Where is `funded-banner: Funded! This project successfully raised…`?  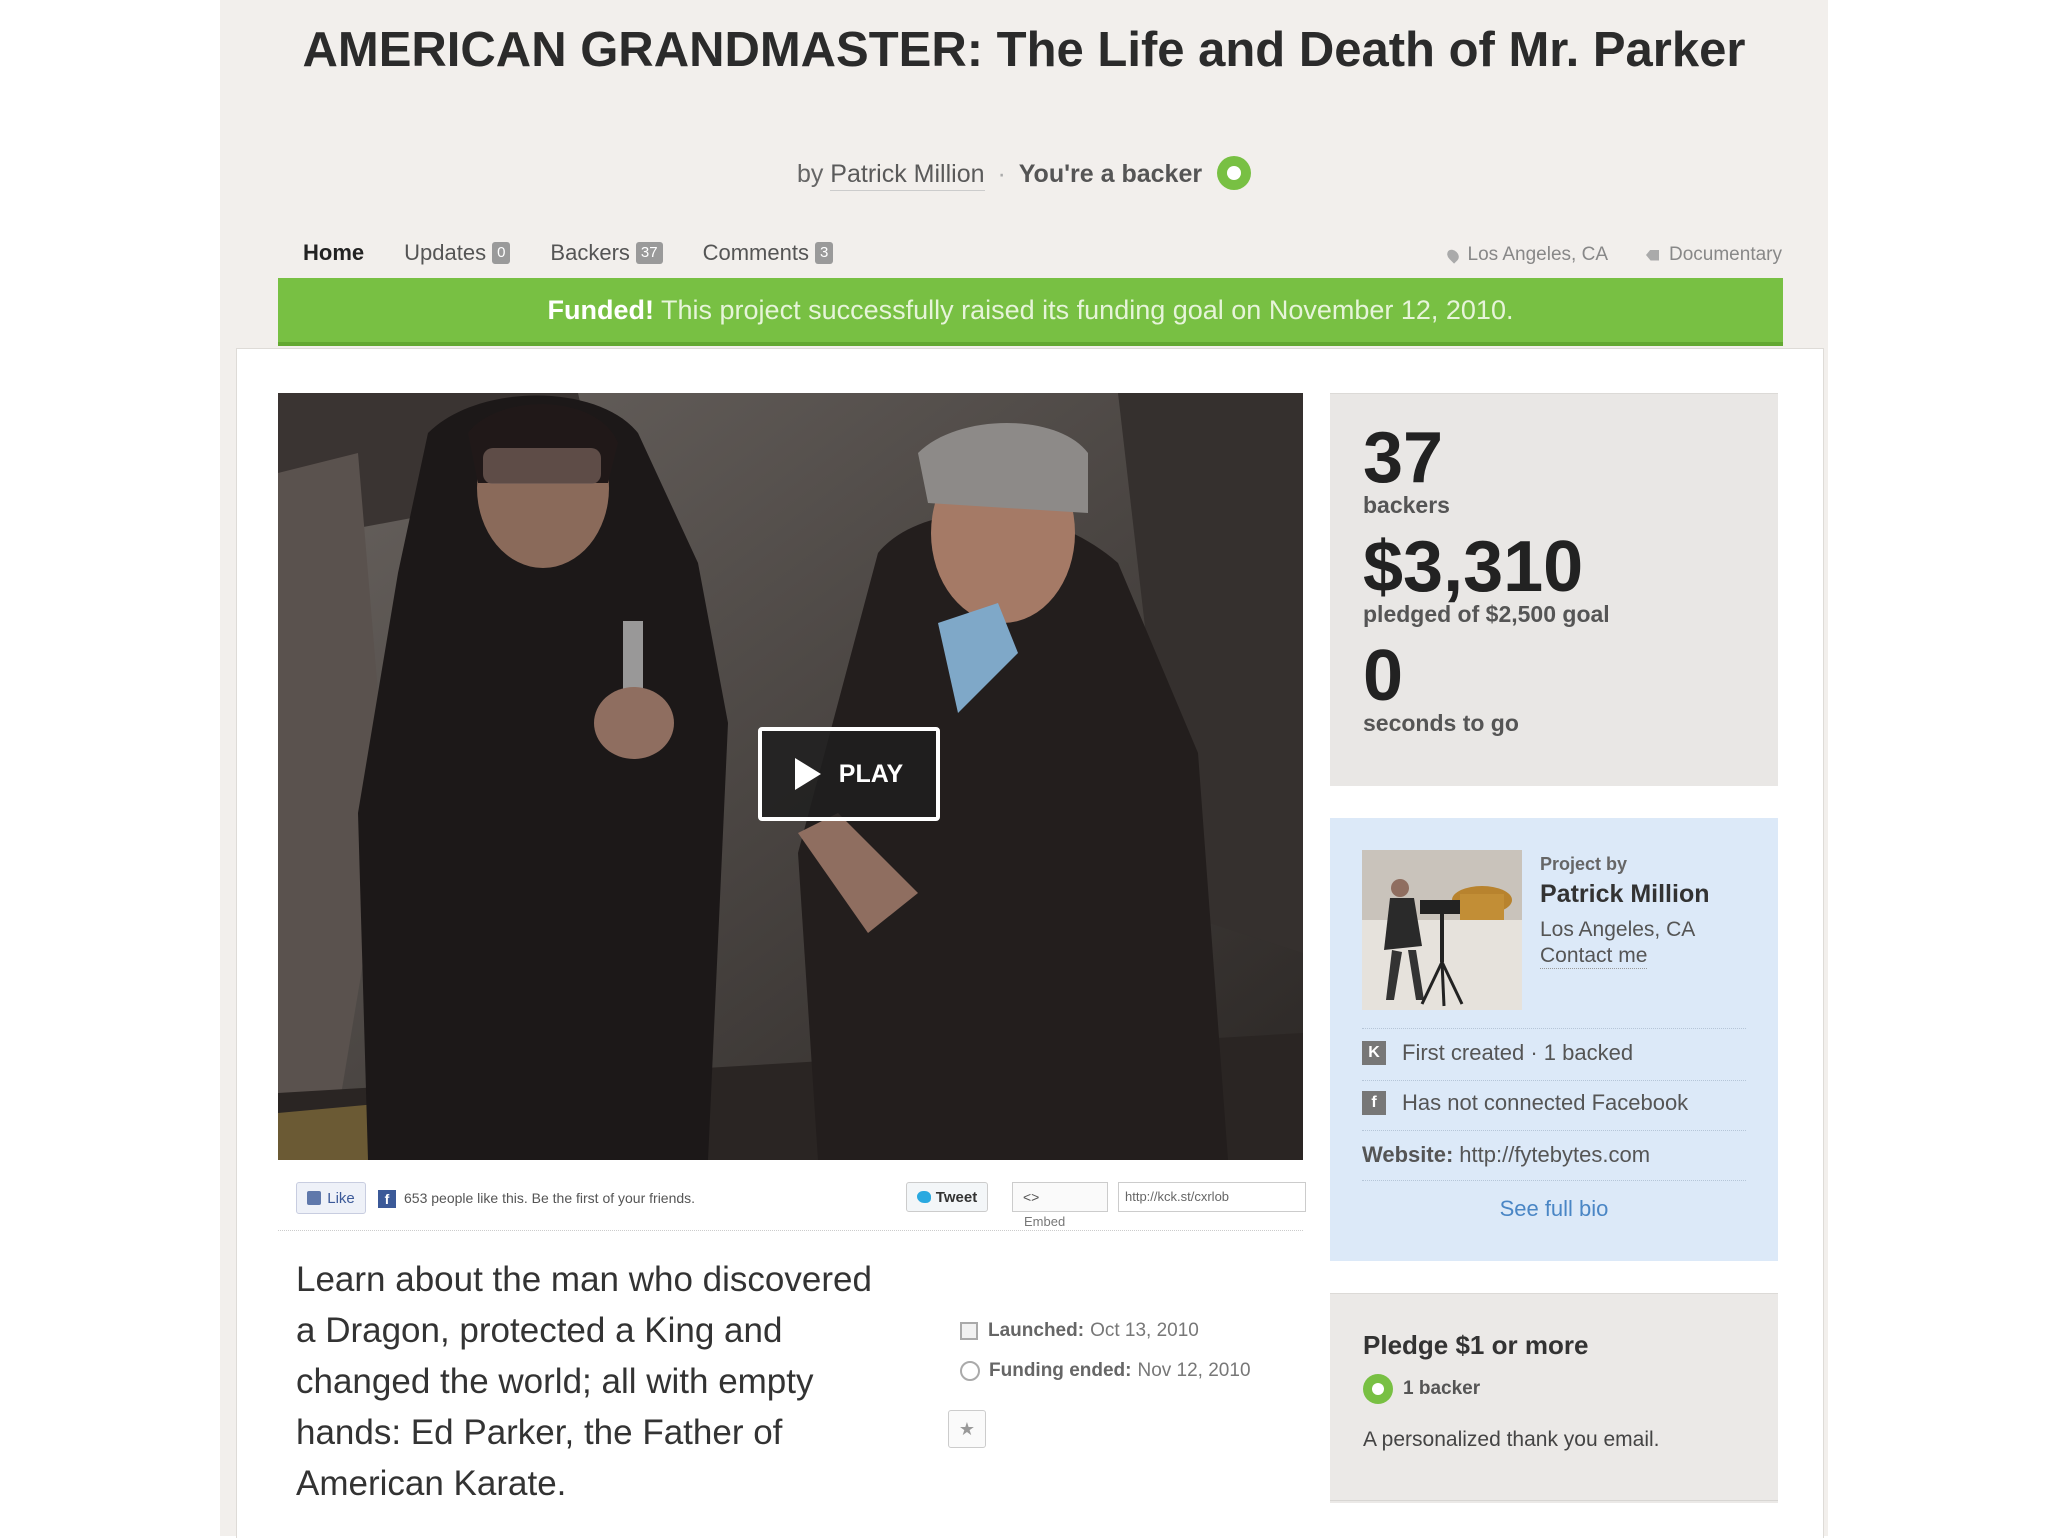
funded-banner: Funded! This project successfully raised… is located at coordinates (1030, 312).